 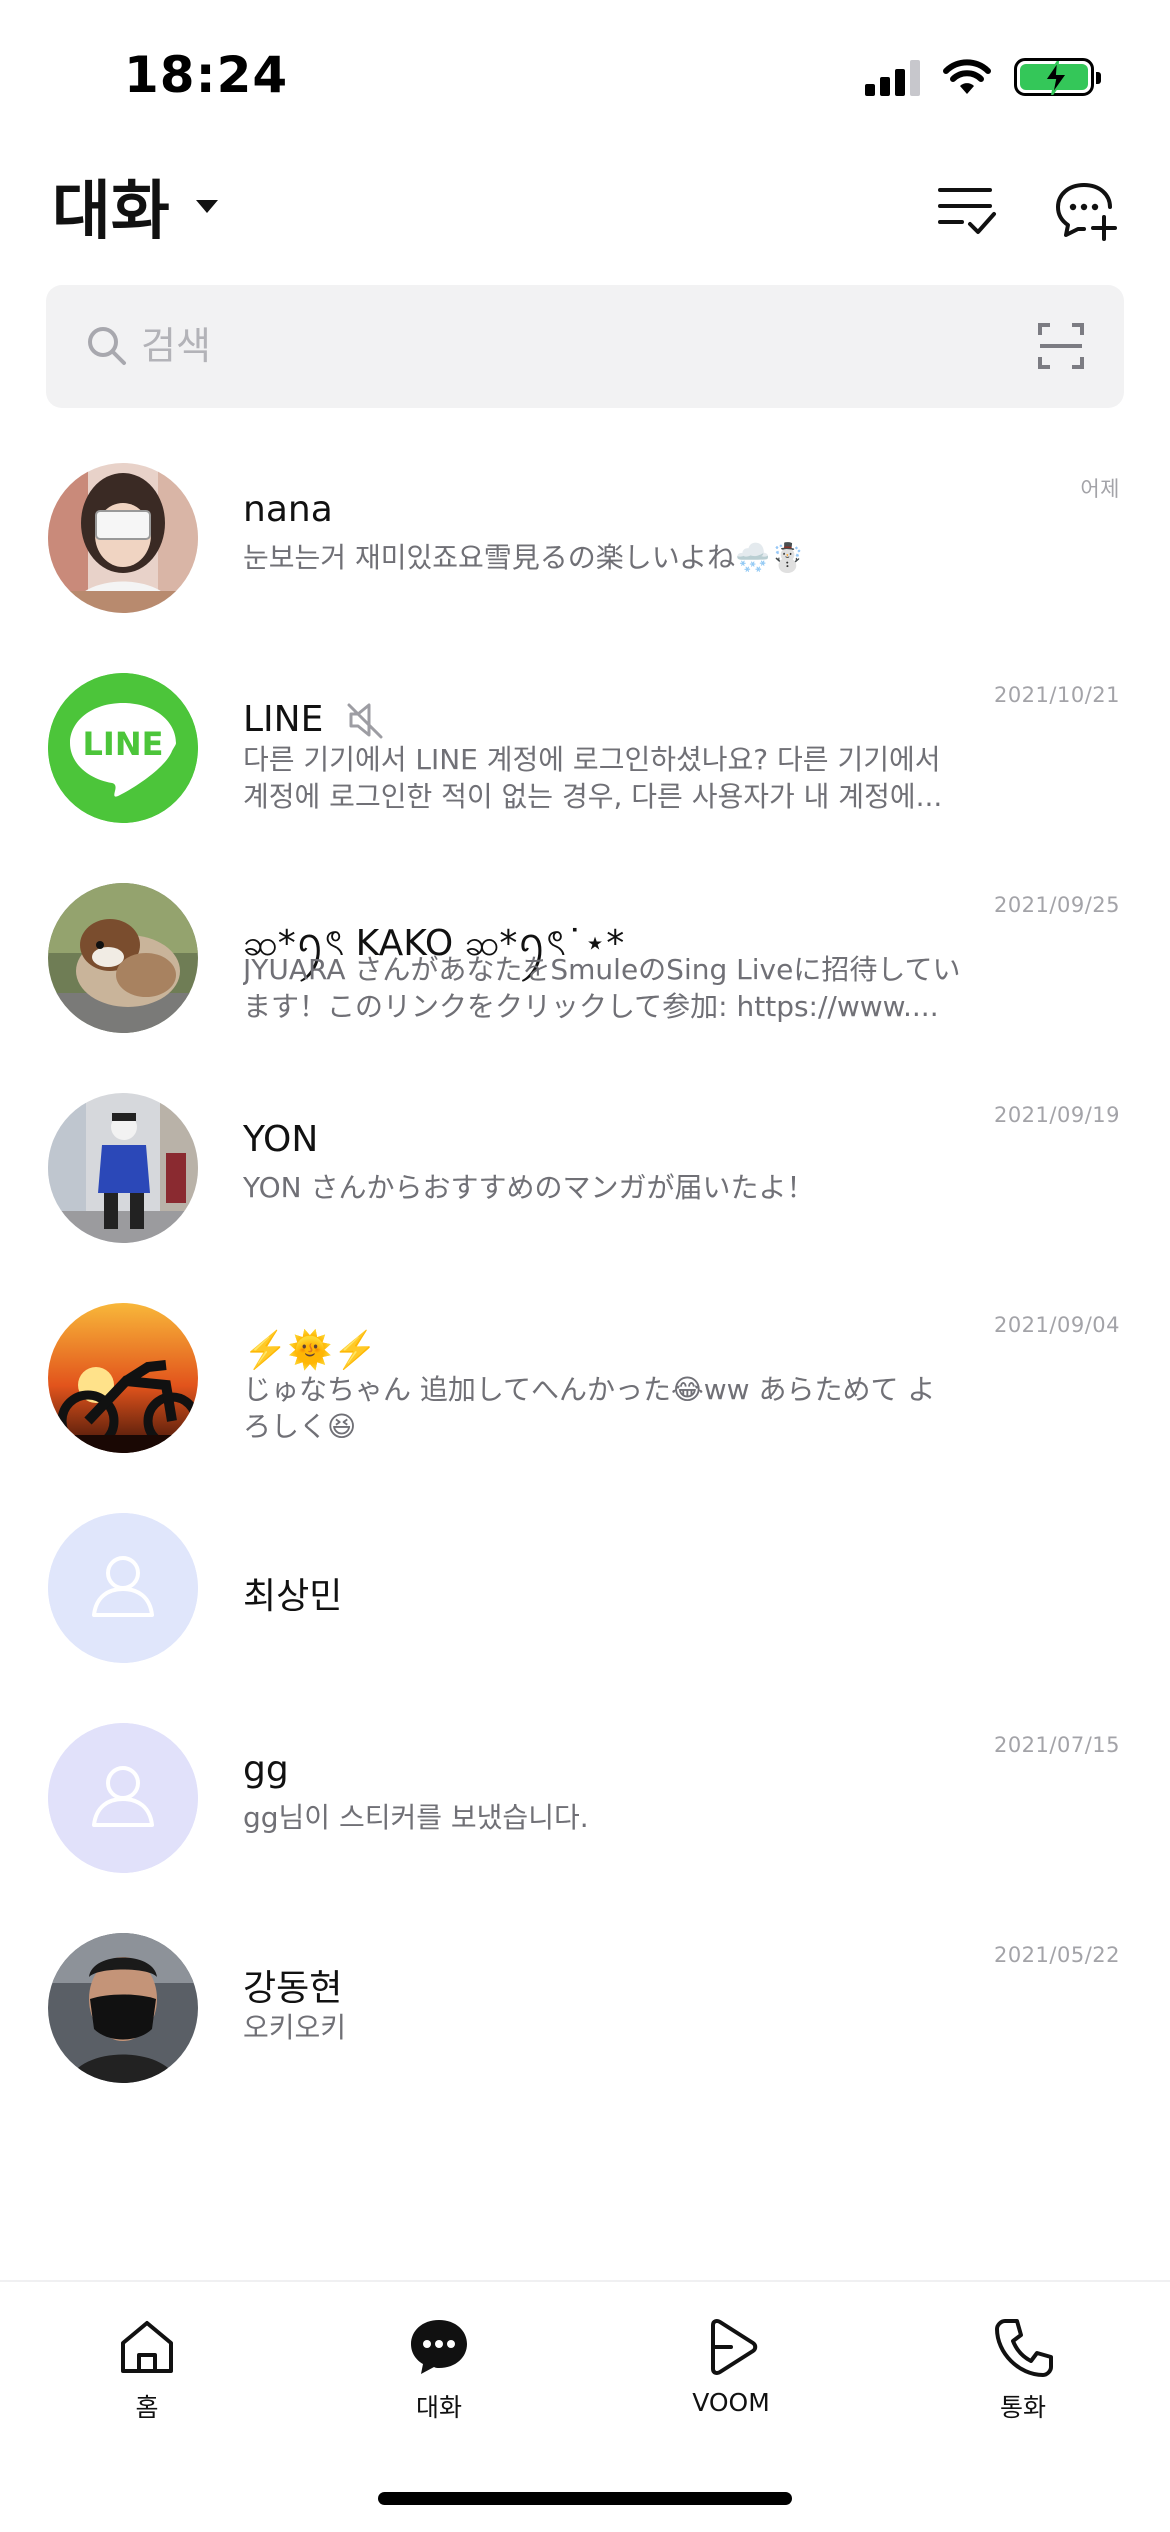 I want to click on home-icon, so click(x=147, y=2347).